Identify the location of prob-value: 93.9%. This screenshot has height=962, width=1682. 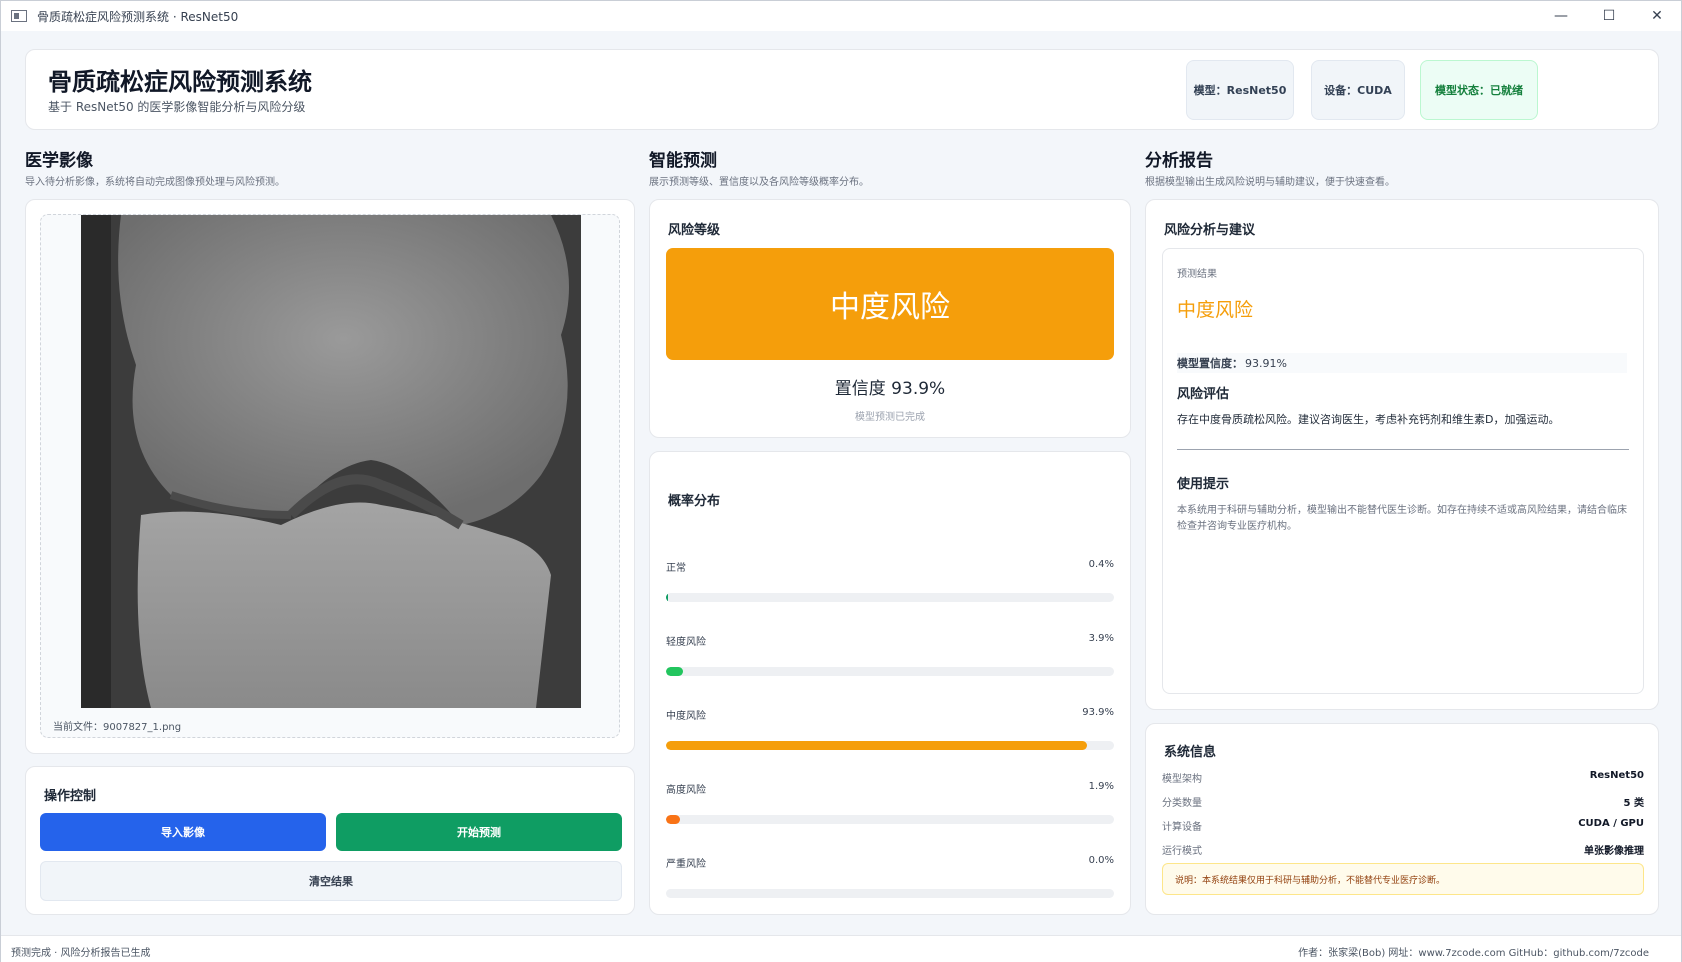
(1098, 712).